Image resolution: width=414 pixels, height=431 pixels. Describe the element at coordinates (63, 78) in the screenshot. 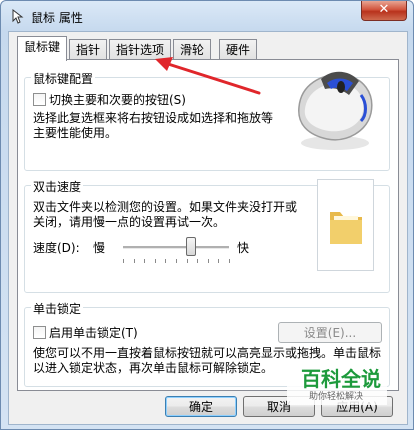

I see `button-config-group-label: 鼠标键配置` at that location.